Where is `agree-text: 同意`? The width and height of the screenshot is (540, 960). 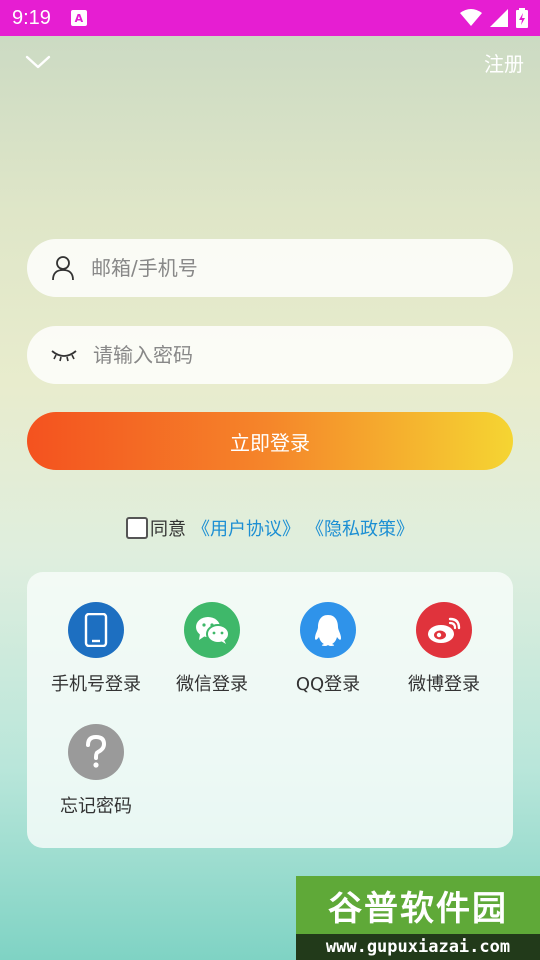 agree-text: 同意 is located at coordinates (168, 529).